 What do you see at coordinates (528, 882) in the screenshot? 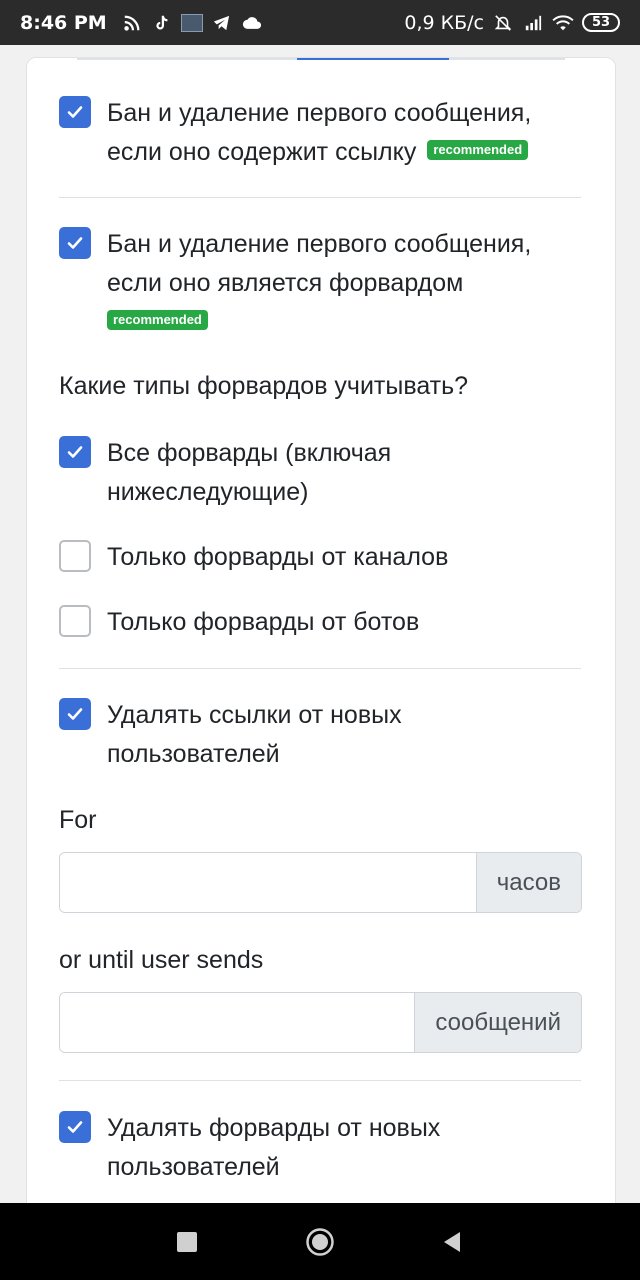
I see `hours-addon: часов` at bounding box center [528, 882].